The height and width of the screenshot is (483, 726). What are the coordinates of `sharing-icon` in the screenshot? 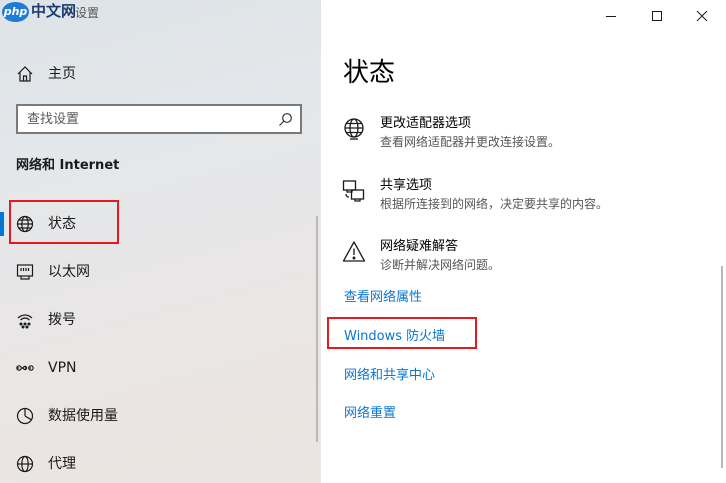 It's located at (354, 191).